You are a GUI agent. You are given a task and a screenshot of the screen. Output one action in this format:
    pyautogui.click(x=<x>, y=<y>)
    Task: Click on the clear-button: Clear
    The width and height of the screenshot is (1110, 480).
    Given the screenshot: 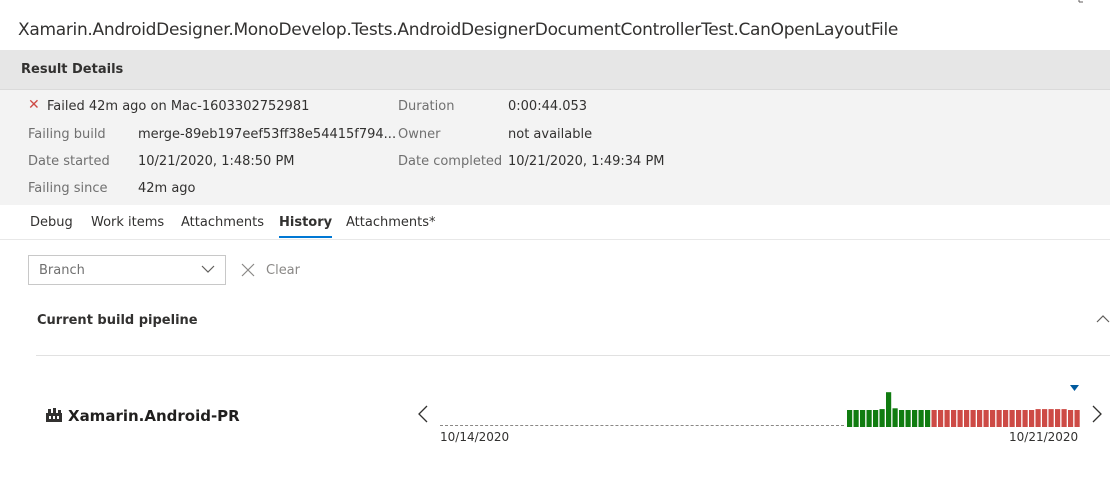 What is the action you would take?
    pyautogui.click(x=283, y=270)
    